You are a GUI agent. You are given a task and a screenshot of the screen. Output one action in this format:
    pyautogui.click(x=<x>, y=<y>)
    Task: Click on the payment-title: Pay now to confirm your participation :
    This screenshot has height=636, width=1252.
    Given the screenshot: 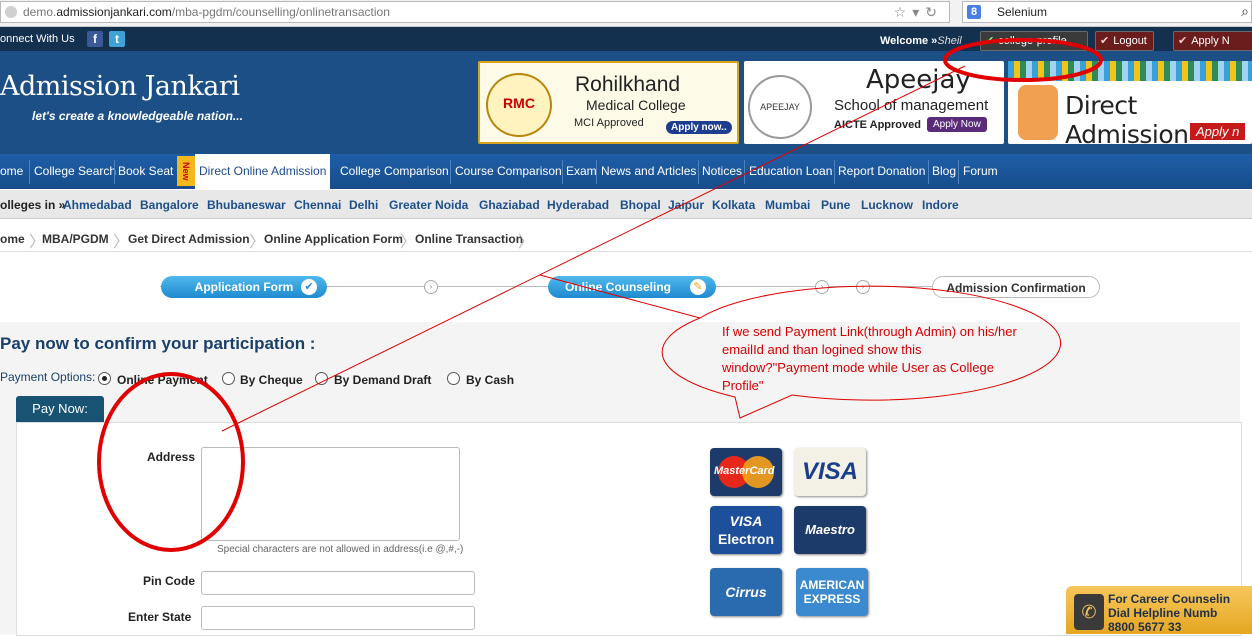 What is the action you would take?
    pyautogui.click(x=158, y=343)
    